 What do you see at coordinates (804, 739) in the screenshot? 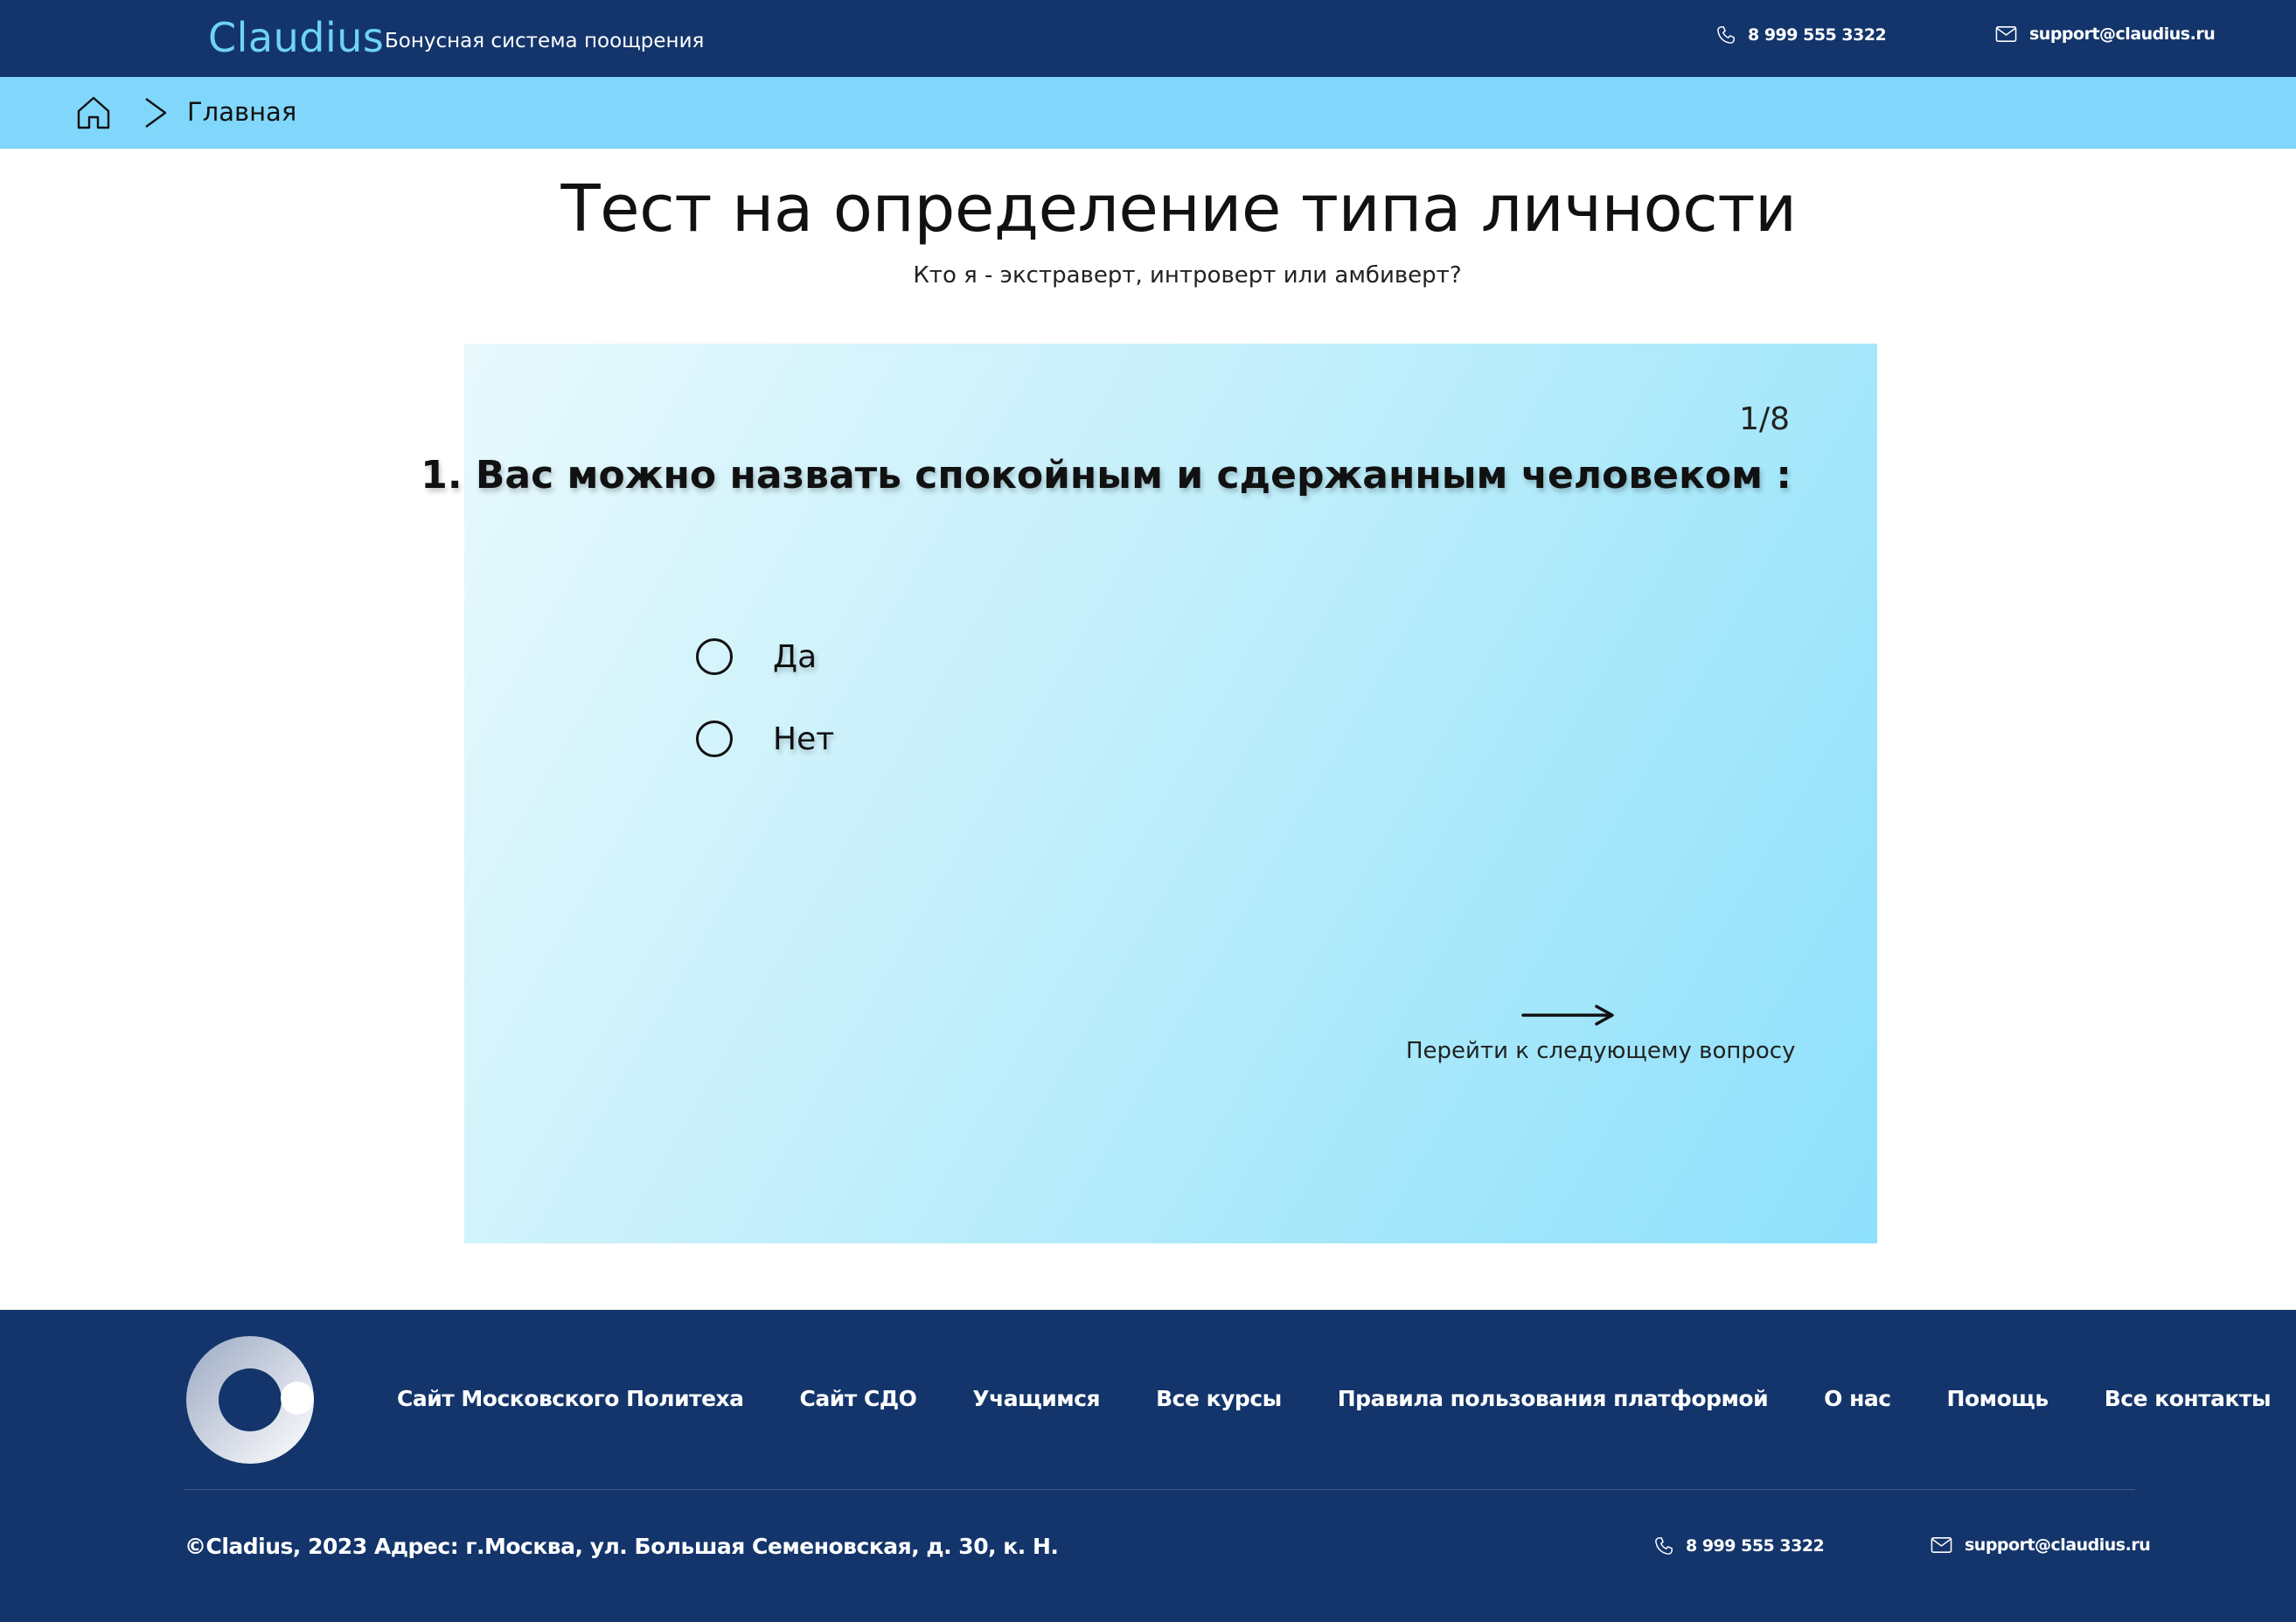
I see `option-label: Нет` at bounding box center [804, 739].